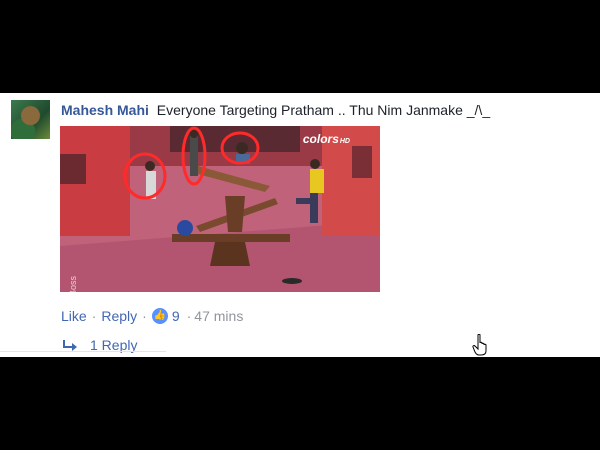 The width and height of the screenshot is (600, 450). What do you see at coordinates (74, 316) in the screenshot?
I see `like-link: Like` at bounding box center [74, 316].